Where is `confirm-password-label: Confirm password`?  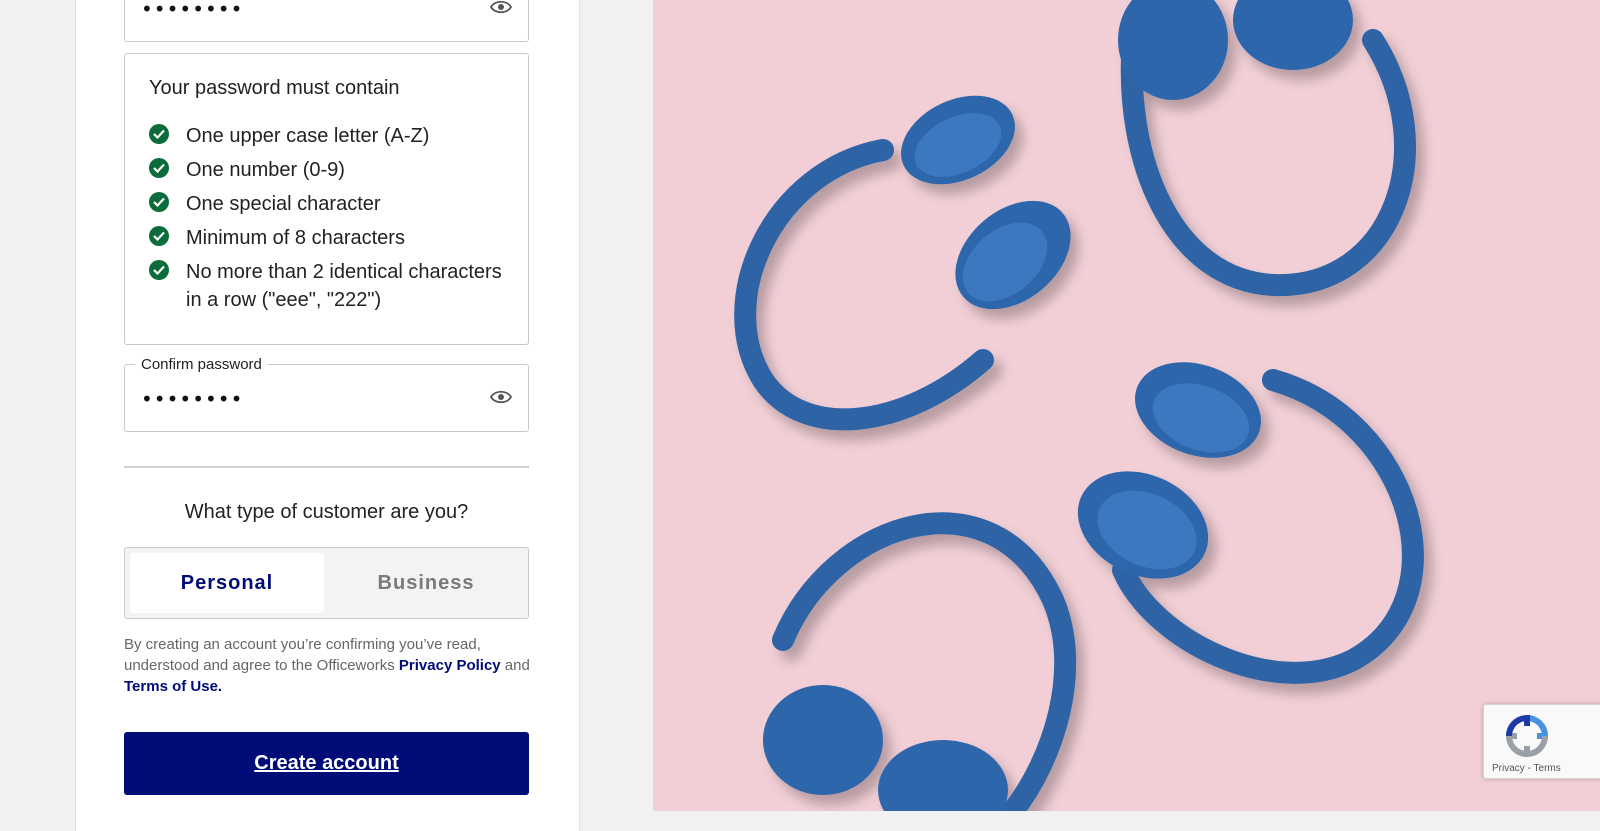 confirm-password-label: Confirm password is located at coordinates (201, 364).